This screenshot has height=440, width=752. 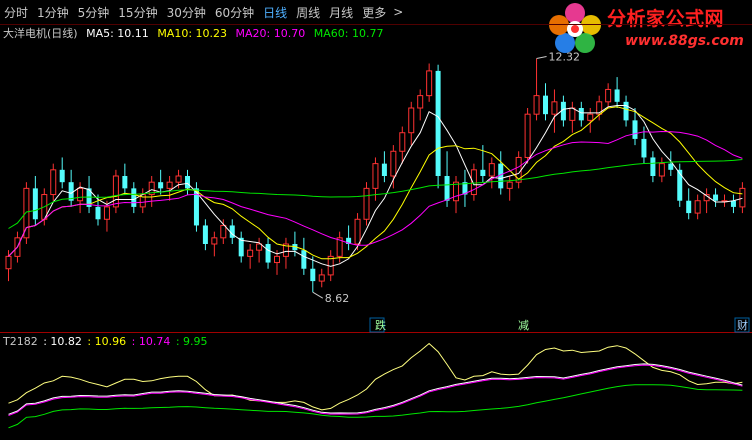 I want to click on event-markers: 跌 减 财, so click(x=559, y=325).